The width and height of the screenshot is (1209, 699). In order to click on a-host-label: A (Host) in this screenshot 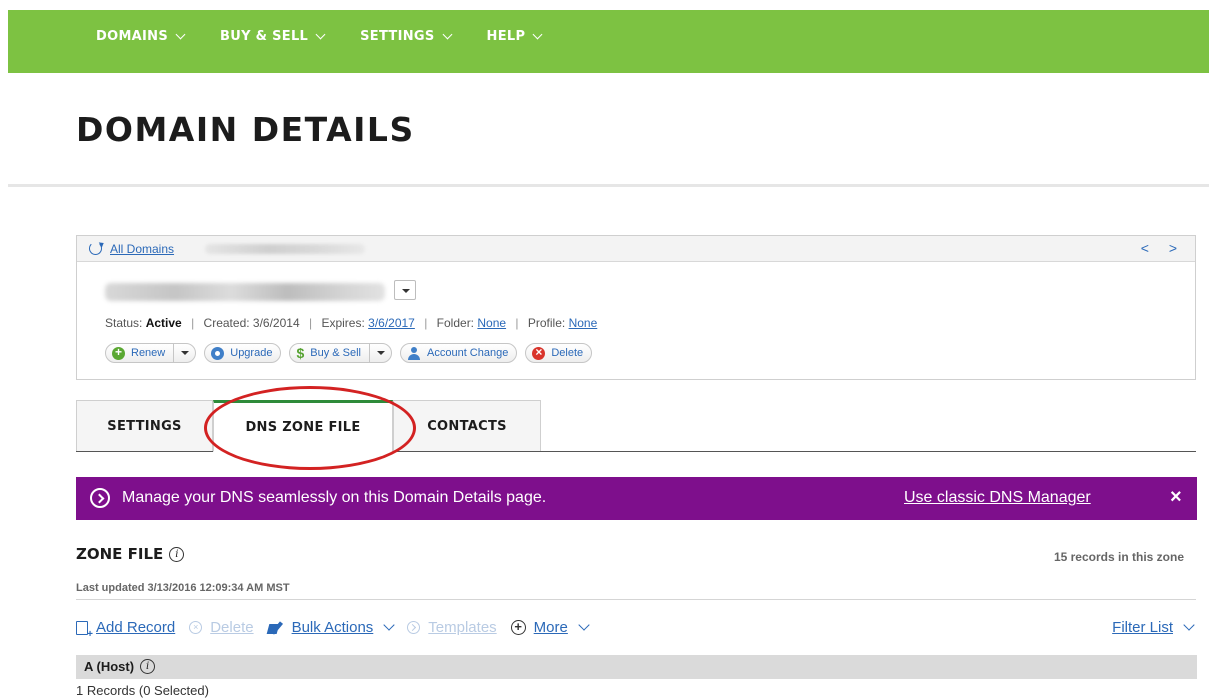, I will do `click(109, 666)`.